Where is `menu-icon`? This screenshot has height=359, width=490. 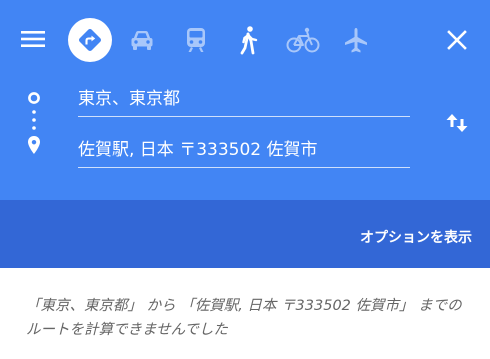
menu-icon is located at coordinates (33, 39).